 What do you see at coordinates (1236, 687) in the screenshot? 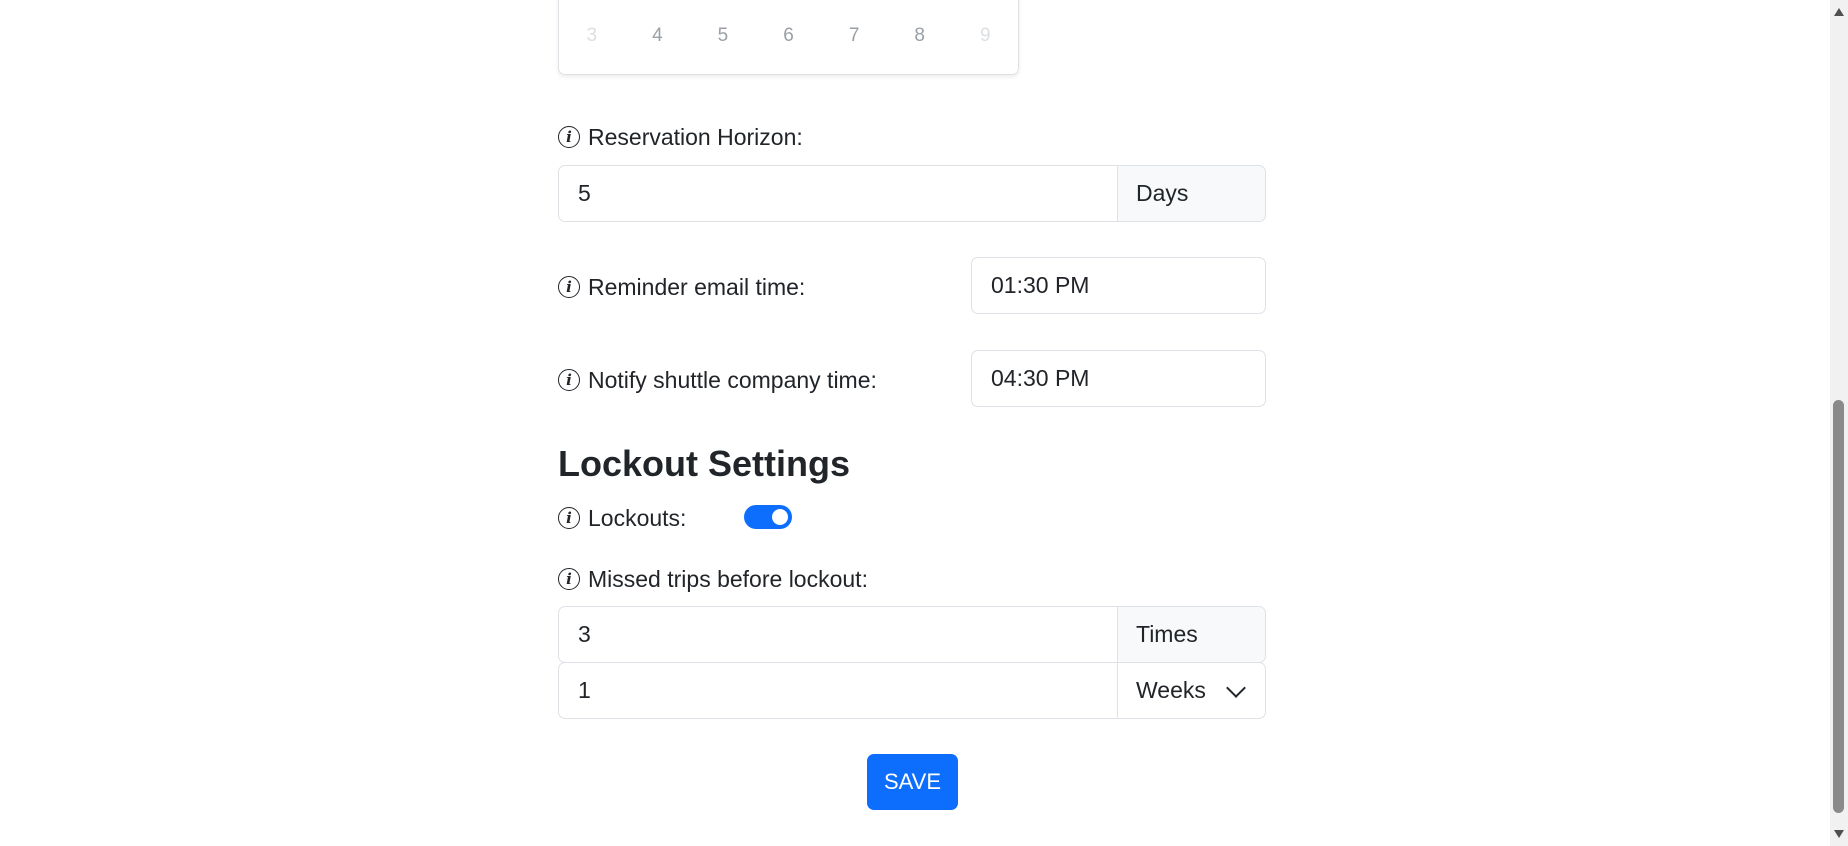
I see `chevron-down-icon` at bounding box center [1236, 687].